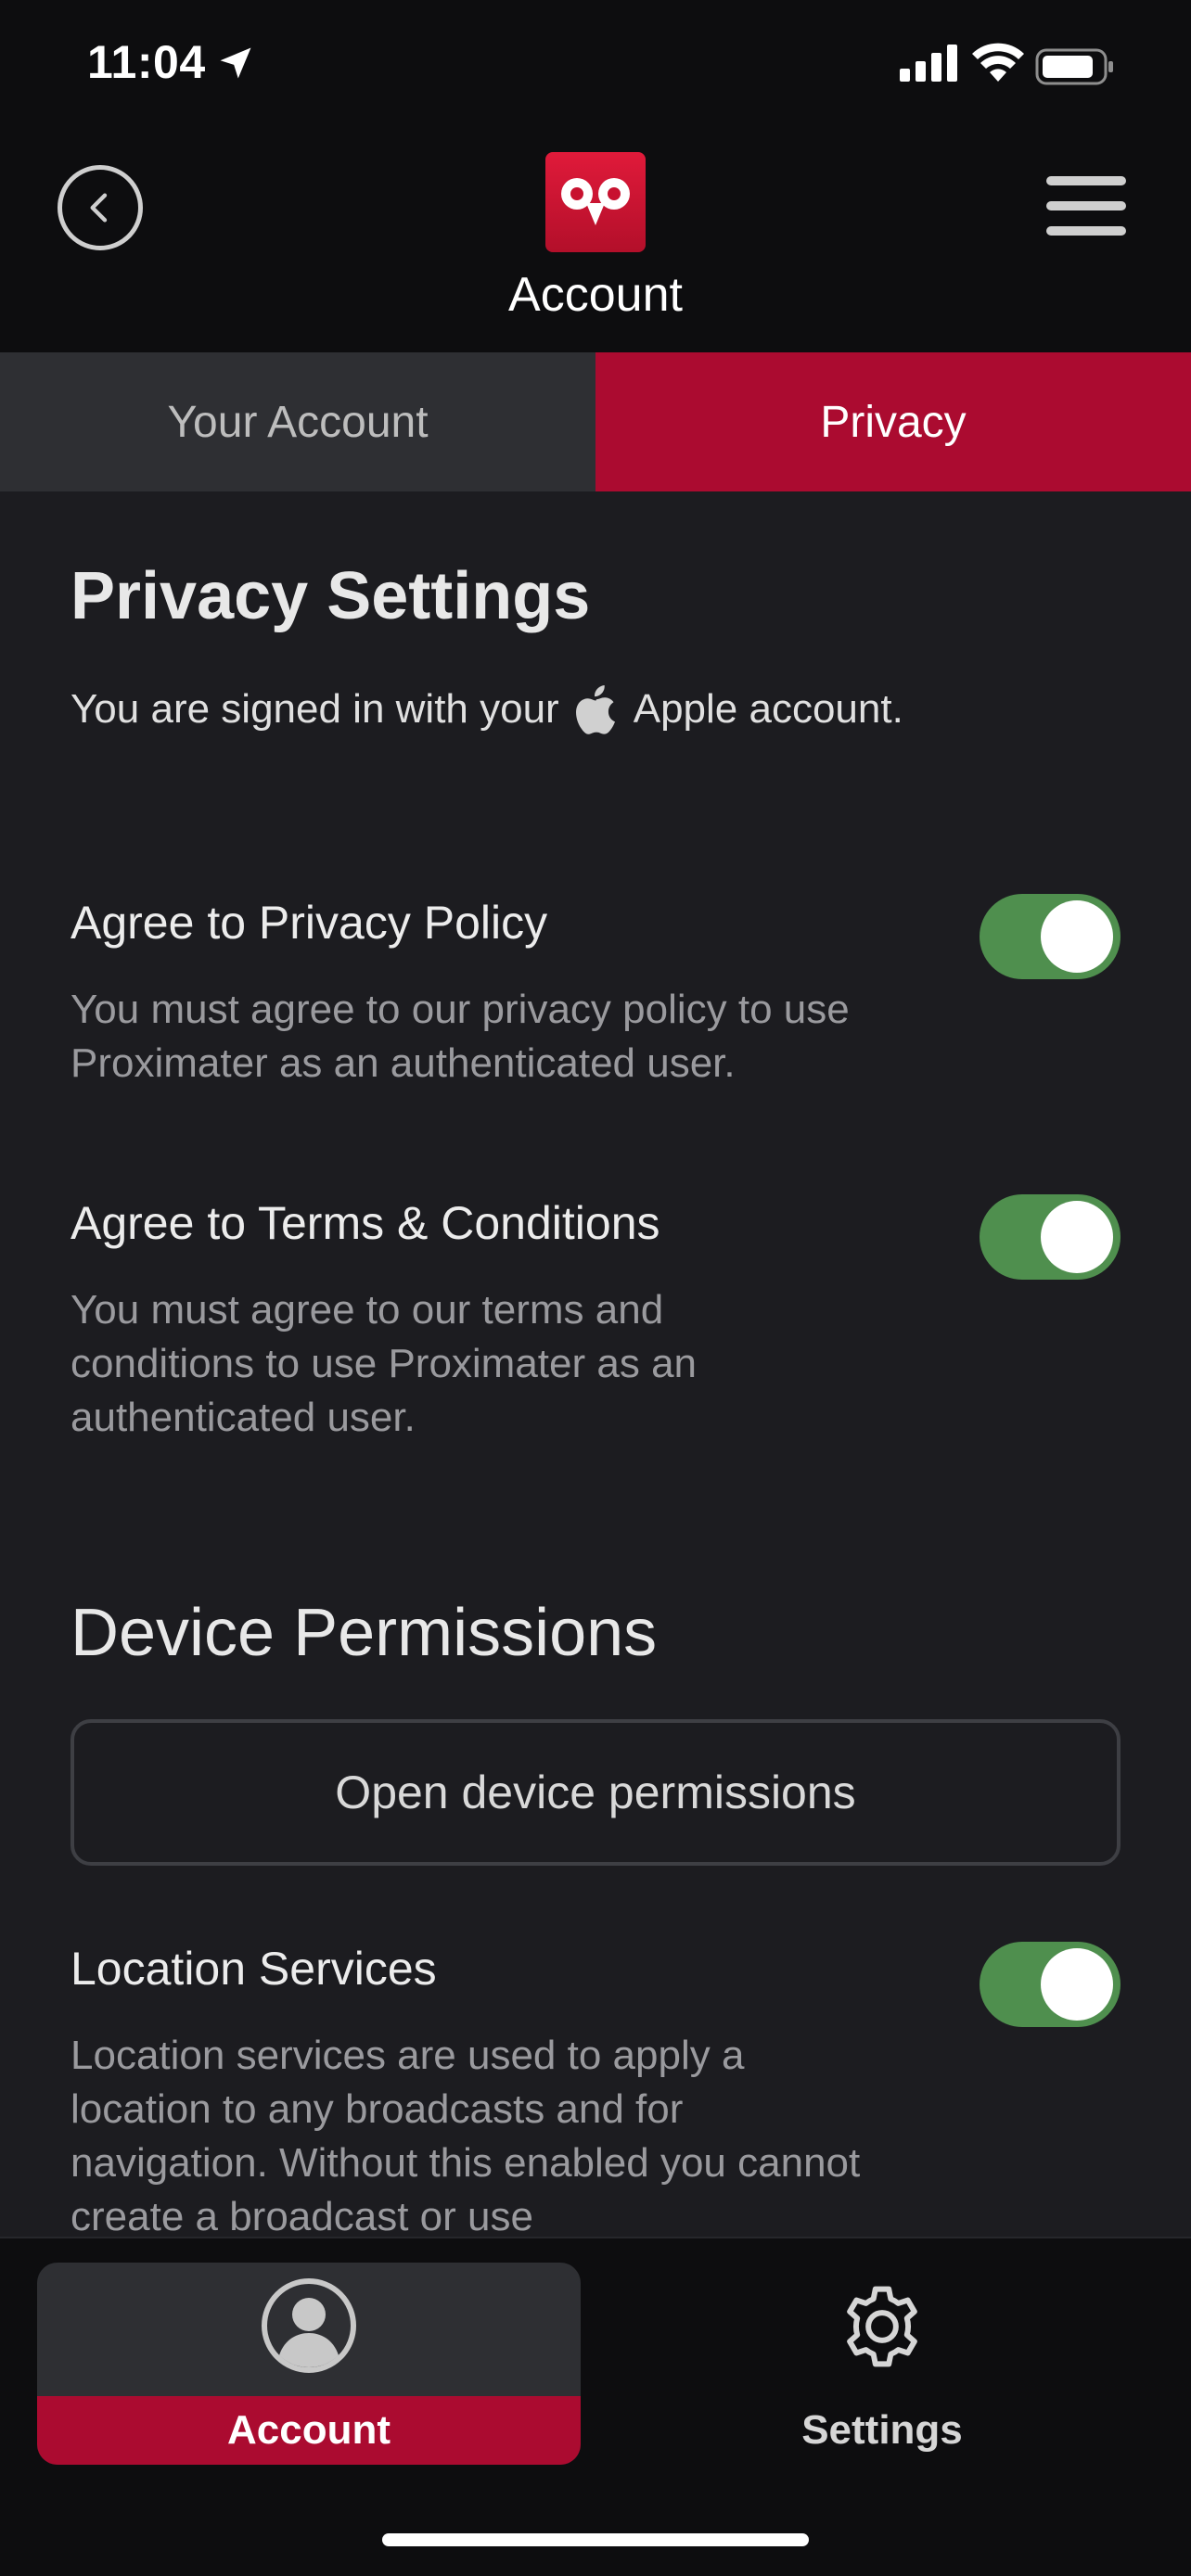 The height and width of the screenshot is (2576, 1191). What do you see at coordinates (595, 1793) in the screenshot?
I see `open-device-permissions-button: Open device permissions` at bounding box center [595, 1793].